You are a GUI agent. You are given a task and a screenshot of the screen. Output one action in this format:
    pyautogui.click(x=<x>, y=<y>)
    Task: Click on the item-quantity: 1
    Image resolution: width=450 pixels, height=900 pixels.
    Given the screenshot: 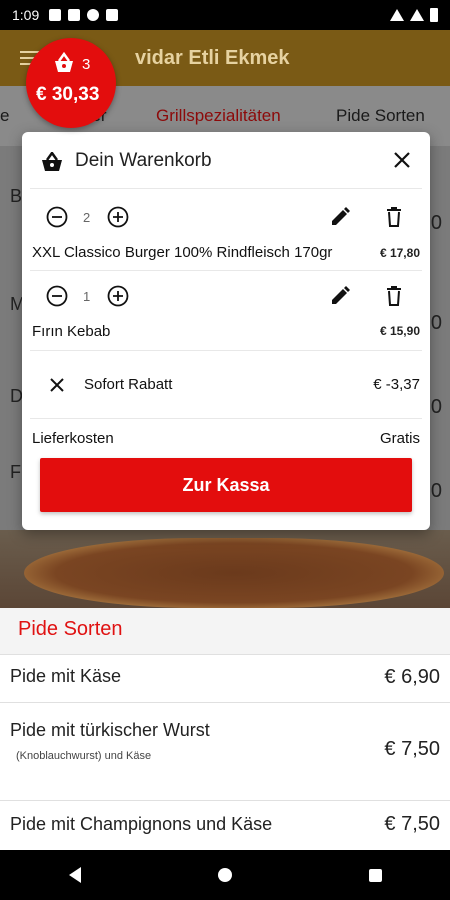 What is the action you would take?
    pyautogui.click(x=87, y=296)
    